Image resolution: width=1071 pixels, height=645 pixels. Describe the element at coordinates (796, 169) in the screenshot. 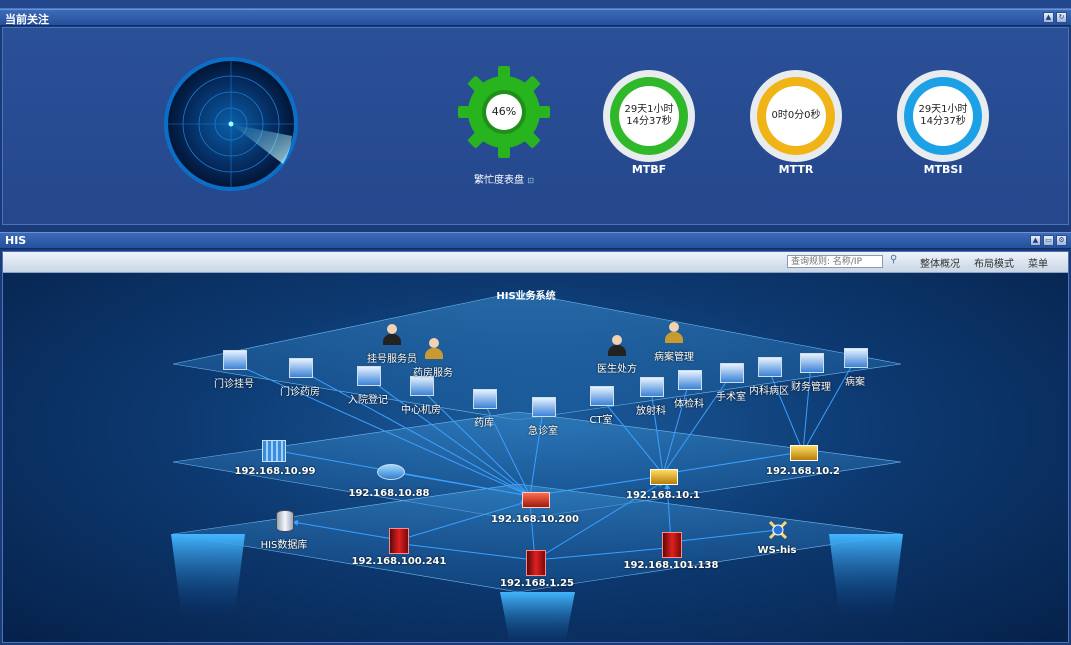

I see `ring-mttr-label: MTTR` at that location.